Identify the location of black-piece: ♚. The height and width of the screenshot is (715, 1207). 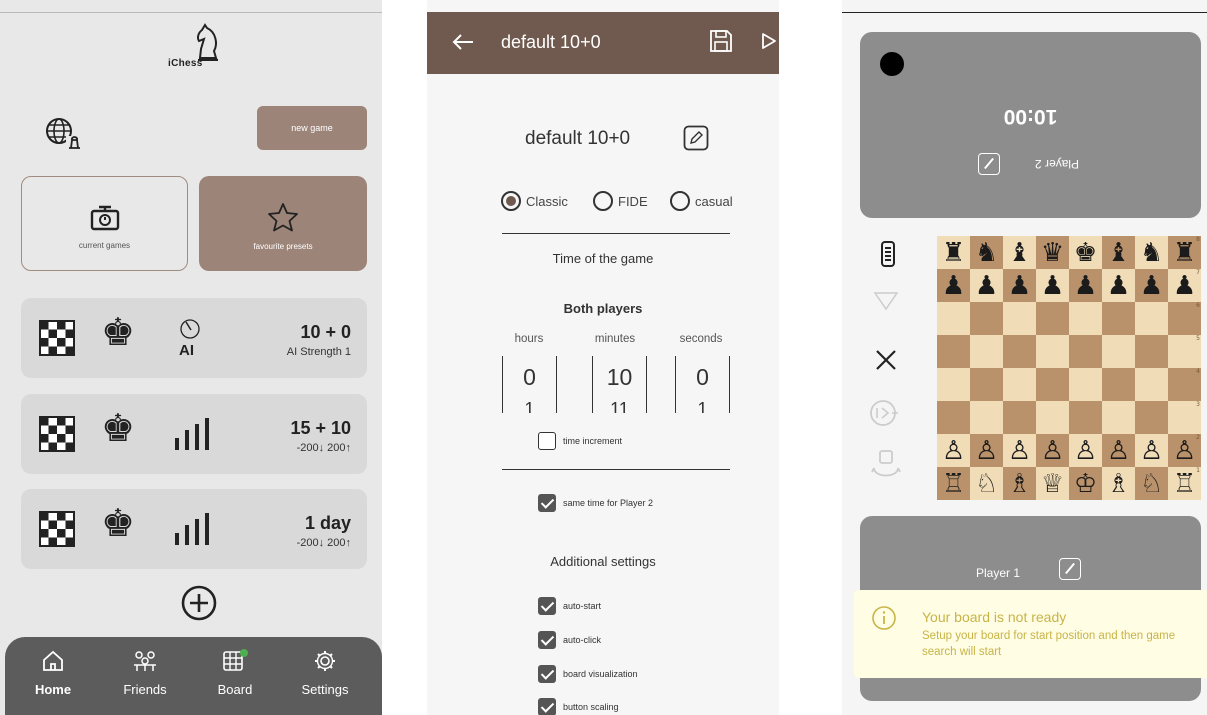
(1085, 253).